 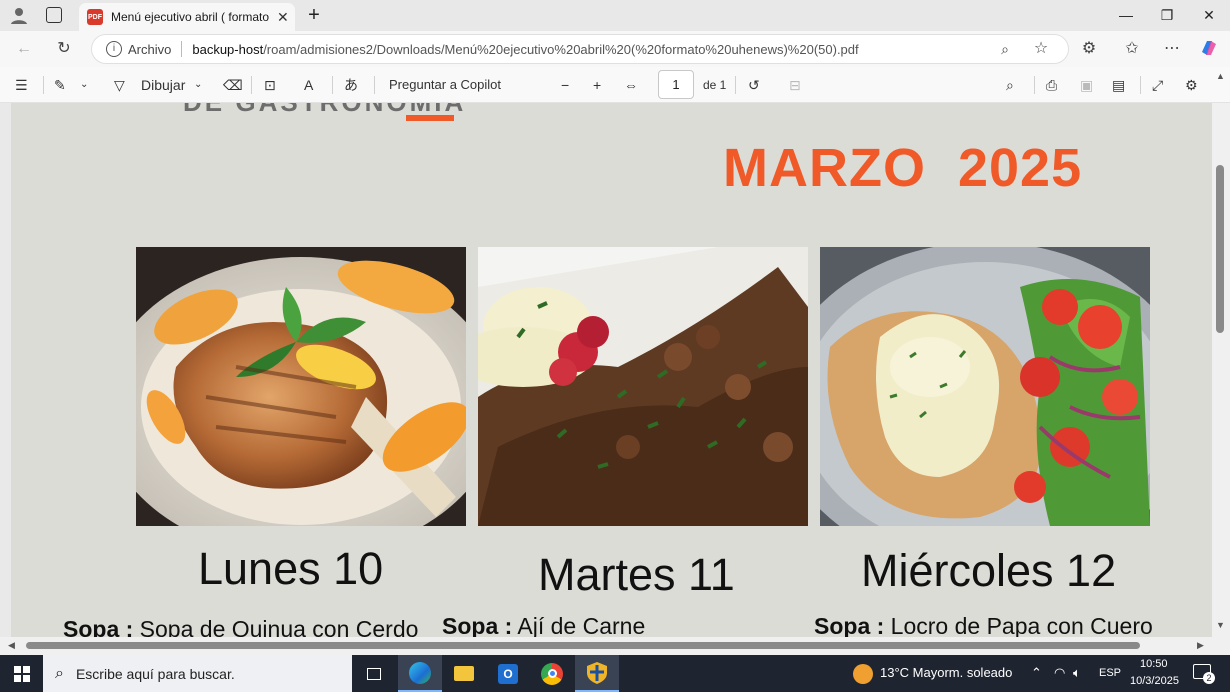 What do you see at coordinates (155, 673) in the screenshot?
I see `search-placeholder: Escribe aquí para buscar.` at bounding box center [155, 673].